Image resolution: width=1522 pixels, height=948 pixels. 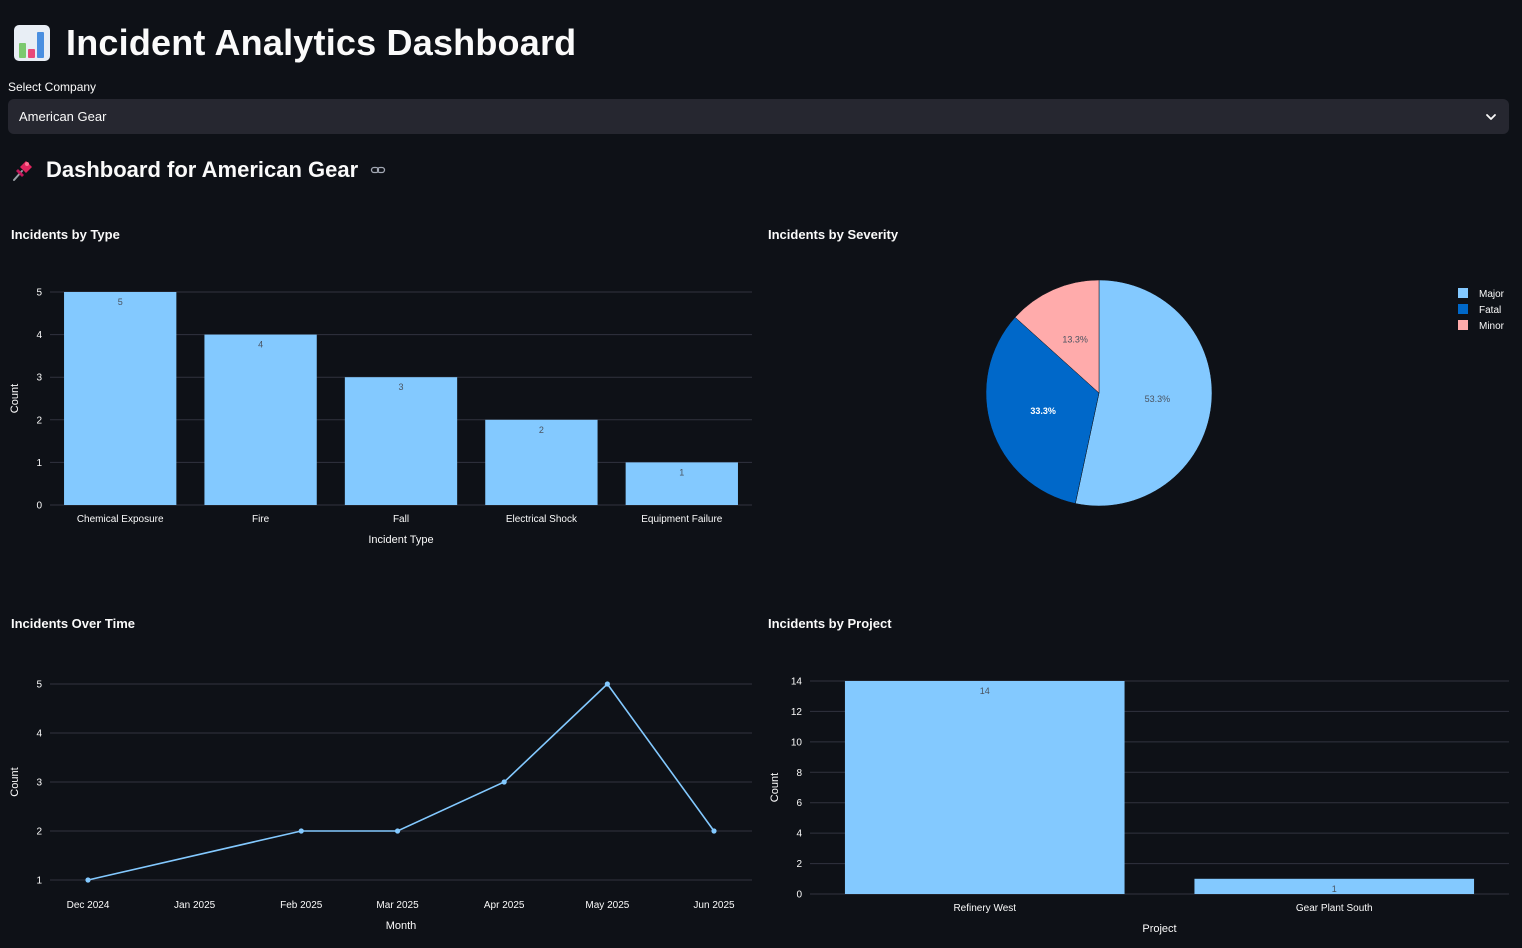 What do you see at coordinates (400, 540) in the screenshot?
I see `x-axis-label: Incident Type` at bounding box center [400, 540].